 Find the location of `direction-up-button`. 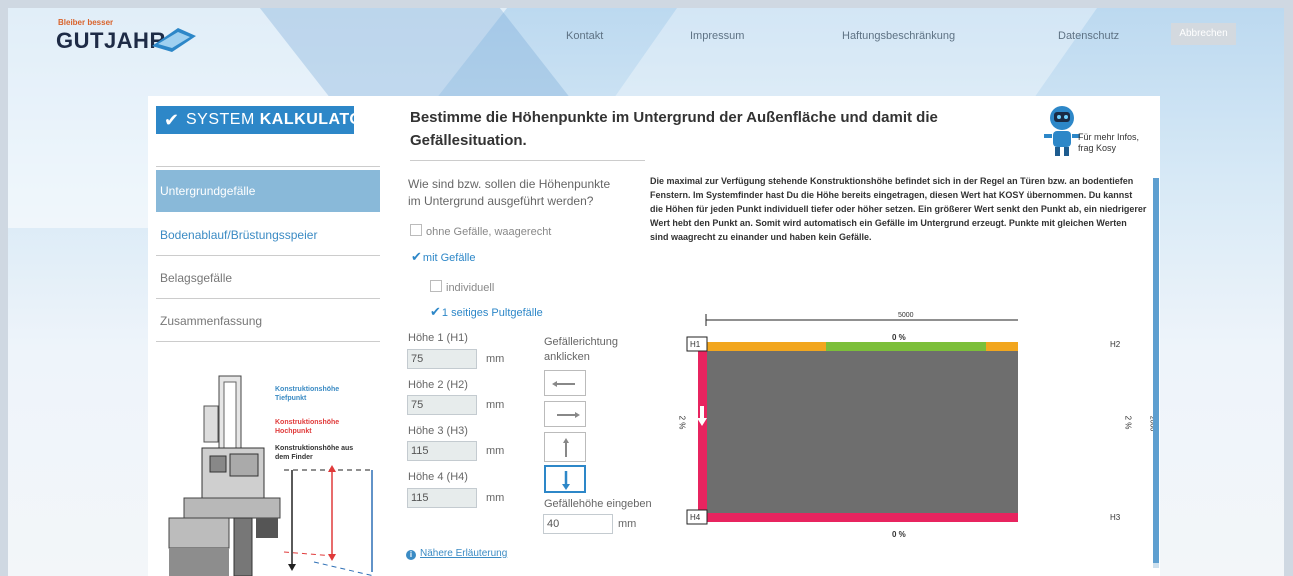

direction-up-button is located at coordinates (565, 447).